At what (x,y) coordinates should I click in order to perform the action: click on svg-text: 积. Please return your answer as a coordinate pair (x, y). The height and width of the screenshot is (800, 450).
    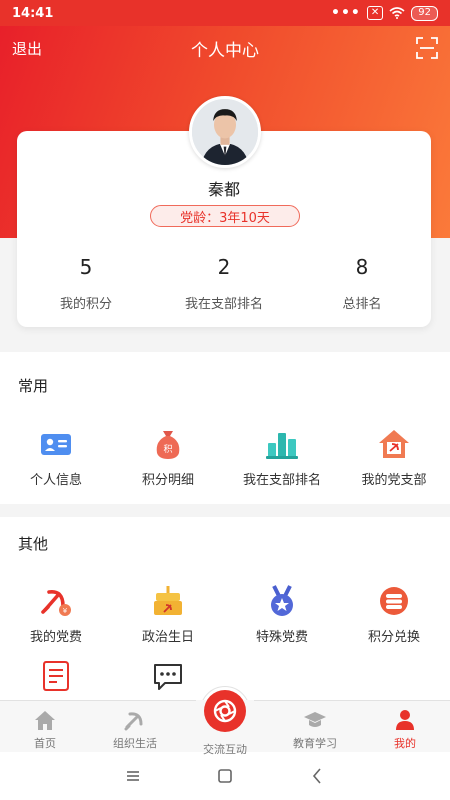
    Looking at the image, I should click on (167, 449).